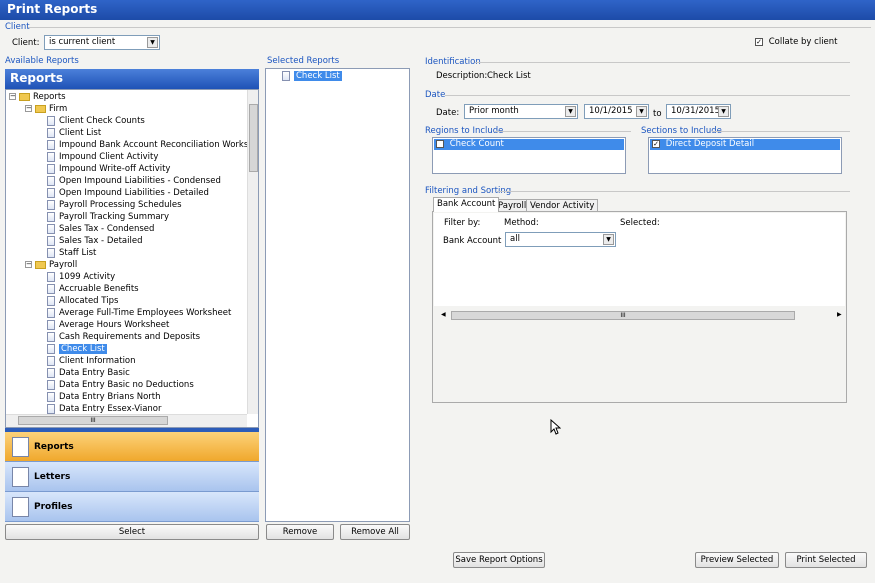 This screenshot has height=583, width=875. I want to click on regions-group-label: Regions to Include, so click(464, 131).